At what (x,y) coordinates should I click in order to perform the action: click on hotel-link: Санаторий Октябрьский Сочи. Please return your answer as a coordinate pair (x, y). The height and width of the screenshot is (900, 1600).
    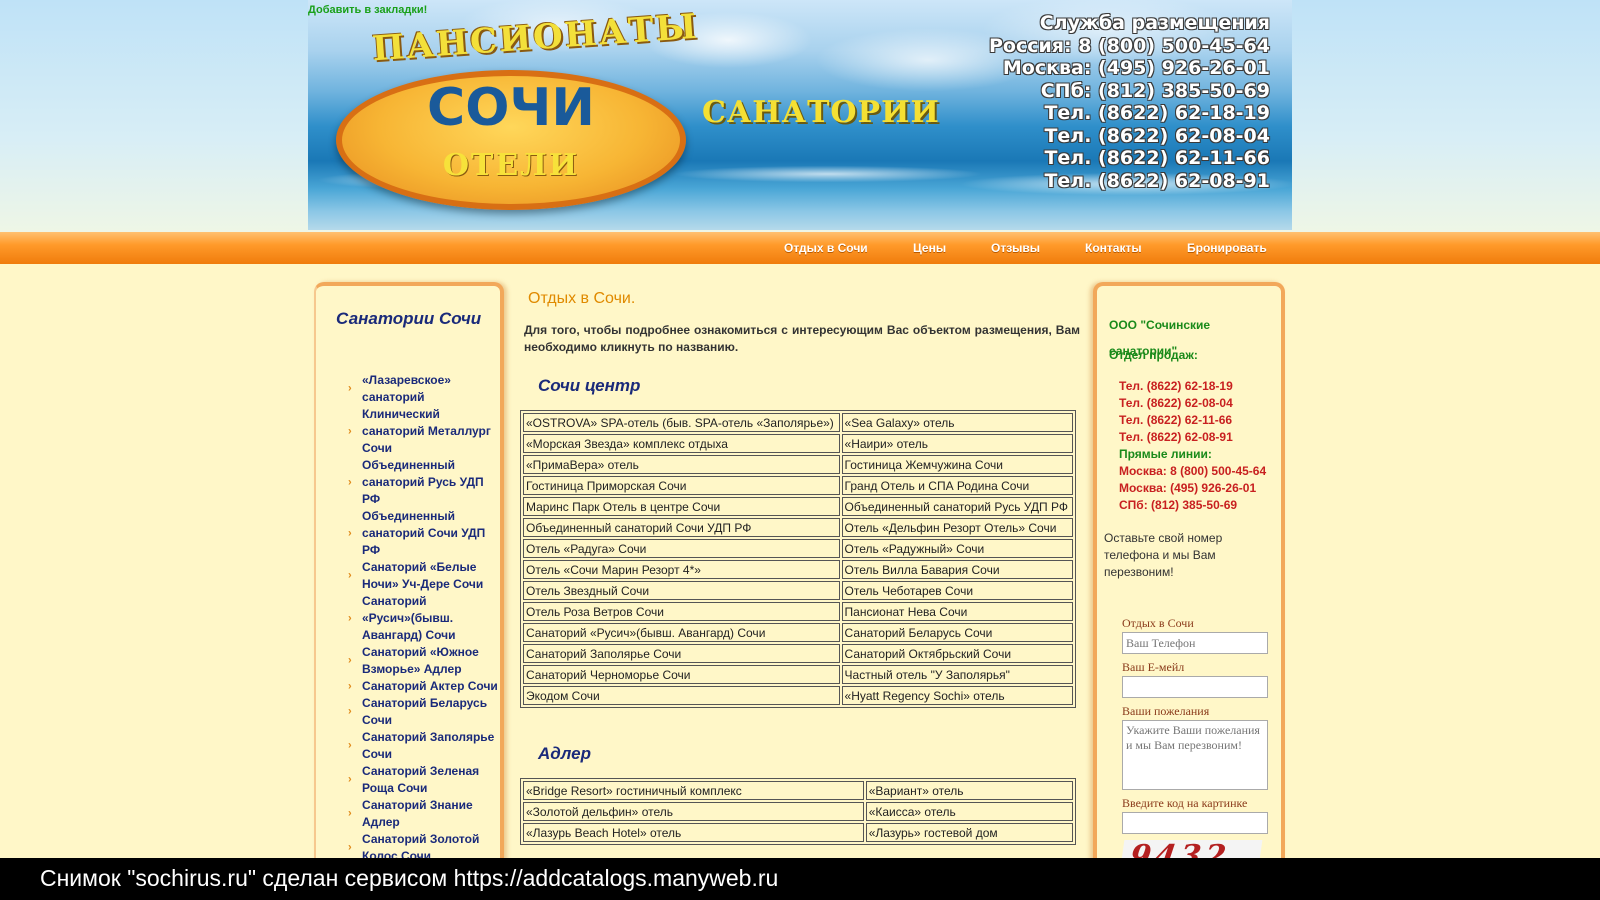
    Looking at the image, I should click on (957, 653).